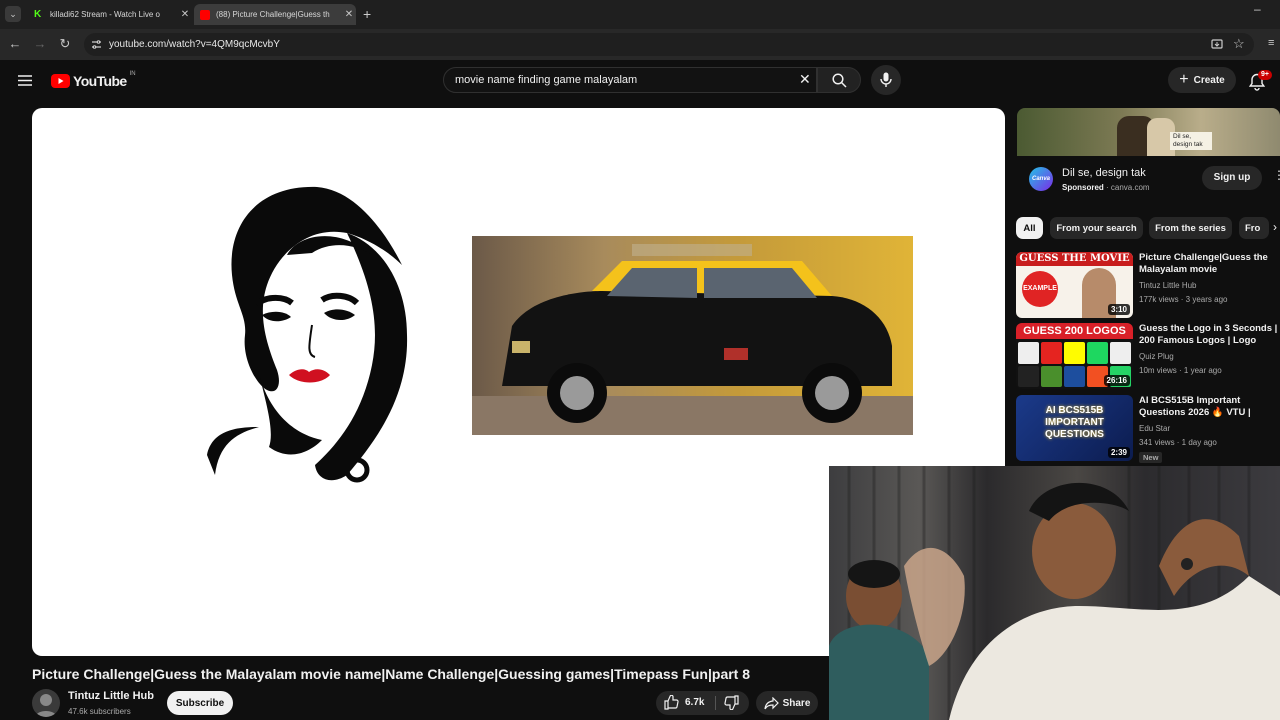  Describe the element at coordinates (1271, 43) in the screenshot. I see `side-panel-icon: ≡` at that location.